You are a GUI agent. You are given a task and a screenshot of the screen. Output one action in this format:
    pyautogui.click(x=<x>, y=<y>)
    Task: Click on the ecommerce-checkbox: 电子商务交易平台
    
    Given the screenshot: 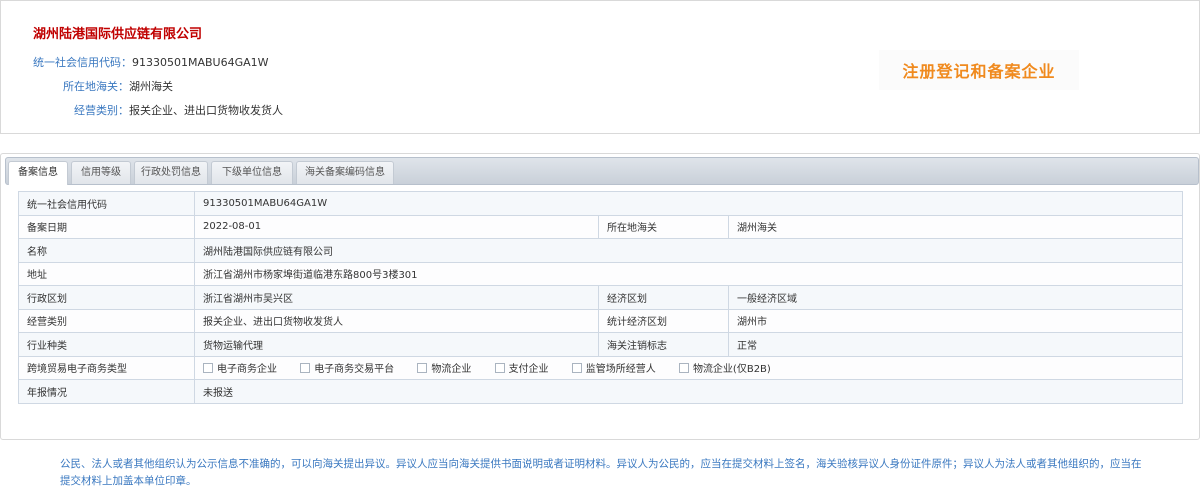 What is the action you would take?
    pyautogui.click(x=347, y=367)
    